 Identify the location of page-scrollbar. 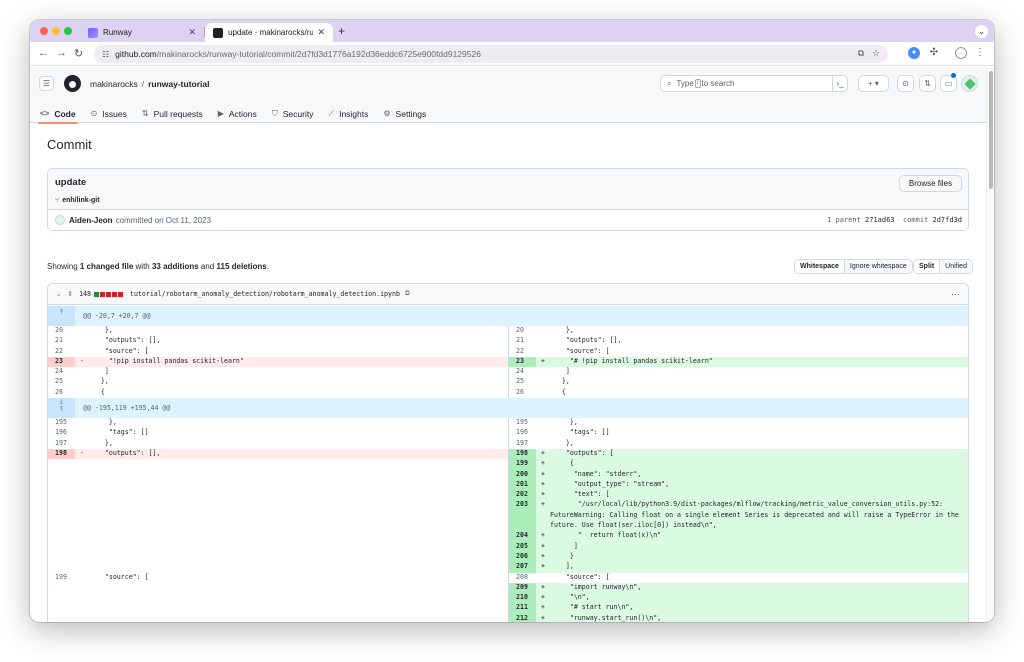
(990, 344).